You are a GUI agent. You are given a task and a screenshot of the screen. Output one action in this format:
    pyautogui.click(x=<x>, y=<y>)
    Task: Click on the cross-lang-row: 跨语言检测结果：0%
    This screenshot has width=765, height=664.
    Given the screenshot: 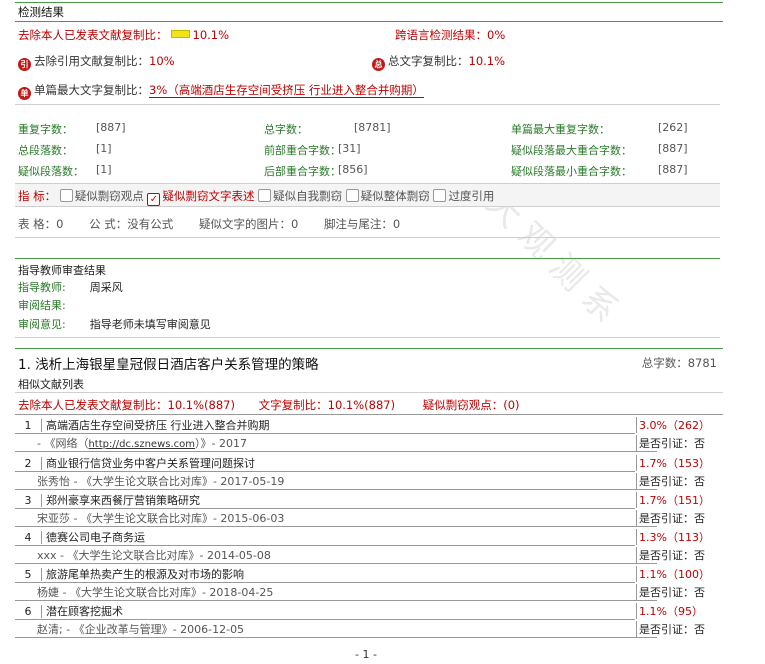 What is the action you would take?
    pyautogui.click(x=450, y=35)
    